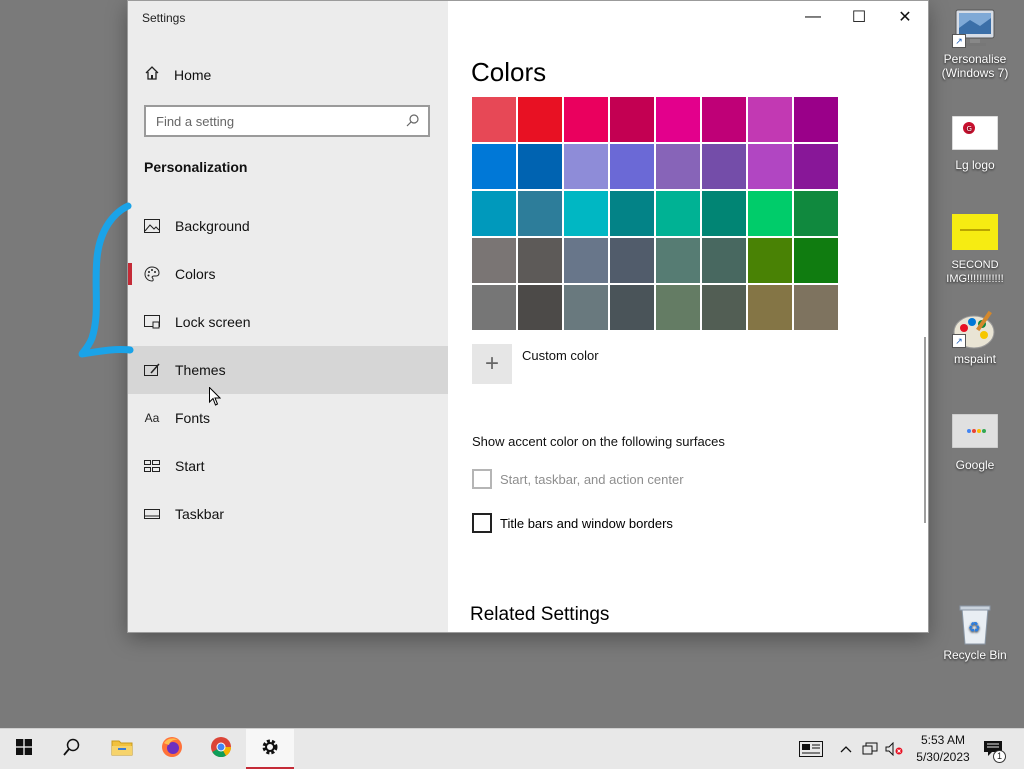 Image resolution: width=1024 pixels, height=769 pixels. I want to click on scrollbar, so click(925, 430).